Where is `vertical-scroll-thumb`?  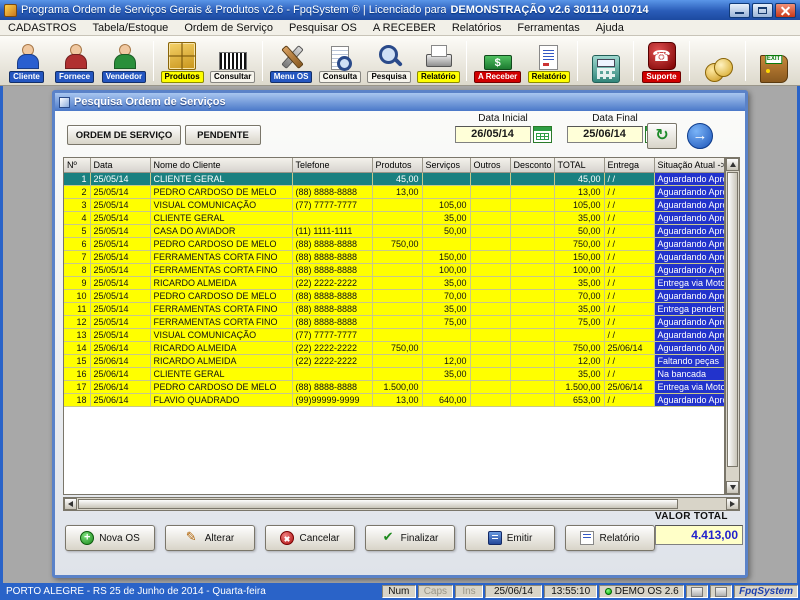
vertical-scroll-thumb is located at coordinates (732, 319).